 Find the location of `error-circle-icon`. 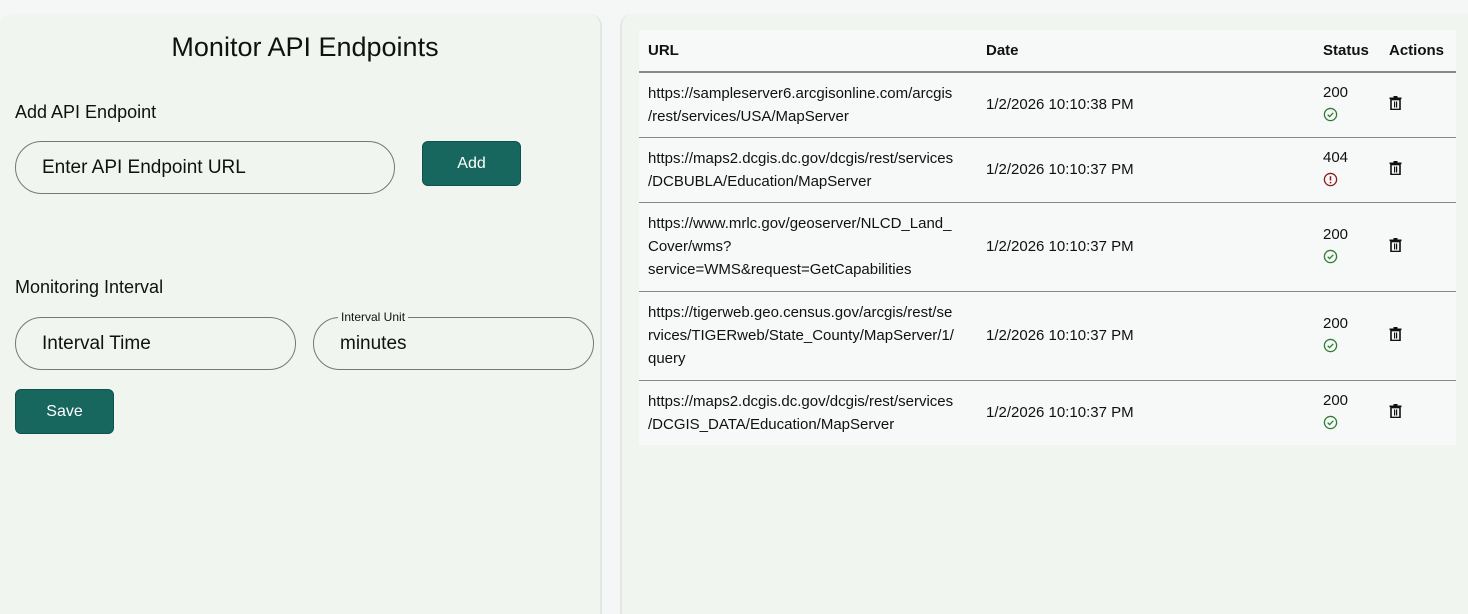

error-circle-icon is located at coordinates (1330, 182).